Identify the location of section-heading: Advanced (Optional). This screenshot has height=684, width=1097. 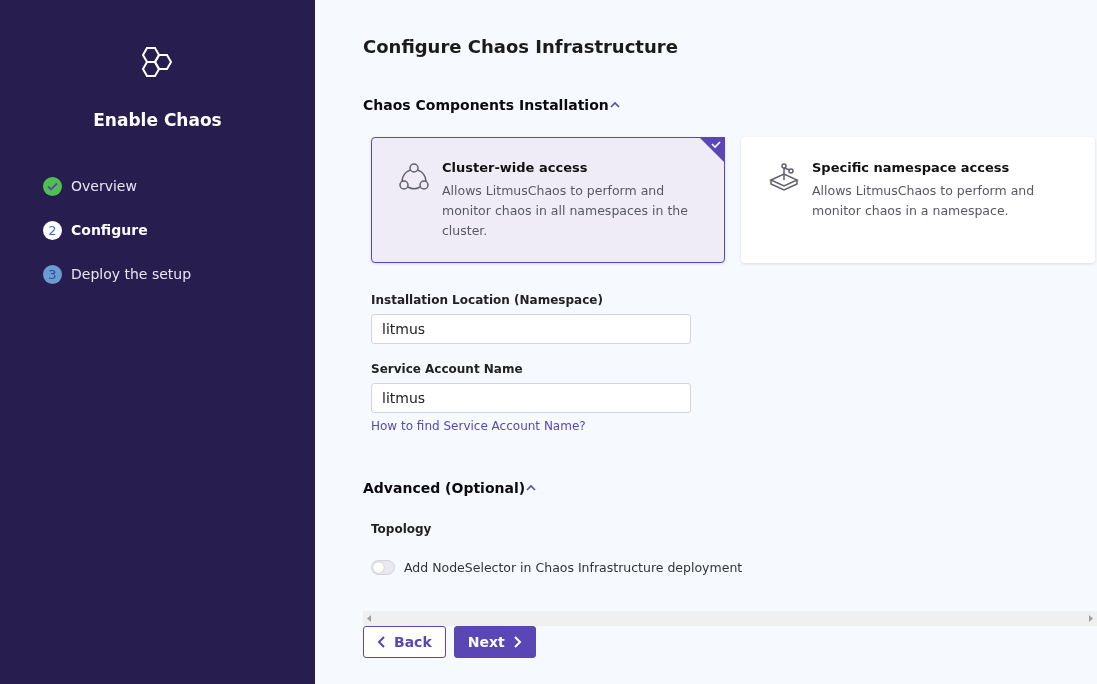
(444, 488).